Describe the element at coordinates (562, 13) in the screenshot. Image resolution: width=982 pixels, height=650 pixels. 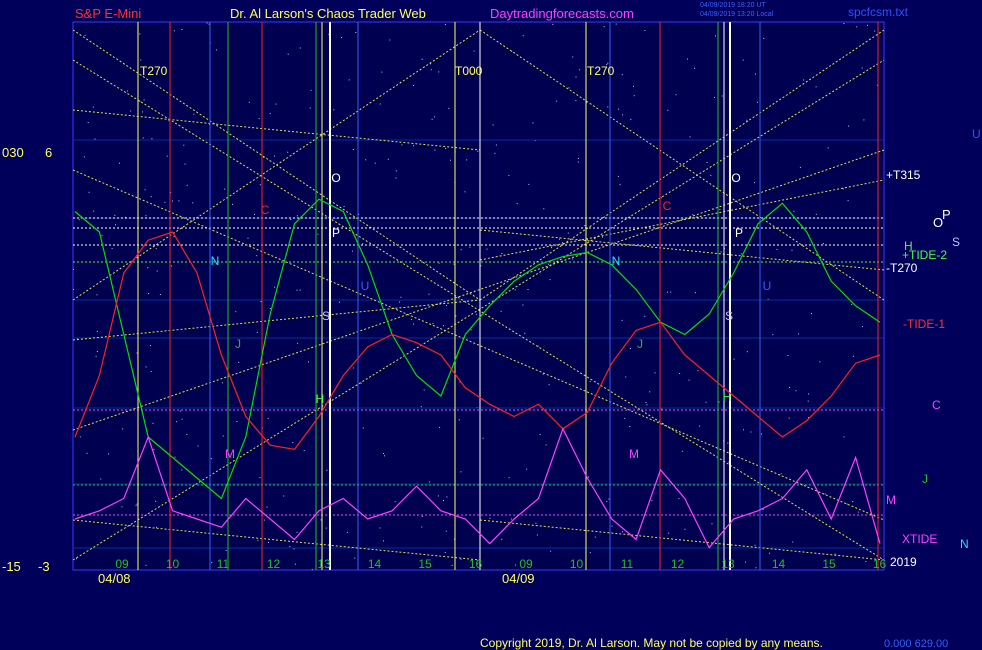
I see `site-link: Daytradingforecasts.com` at that location.